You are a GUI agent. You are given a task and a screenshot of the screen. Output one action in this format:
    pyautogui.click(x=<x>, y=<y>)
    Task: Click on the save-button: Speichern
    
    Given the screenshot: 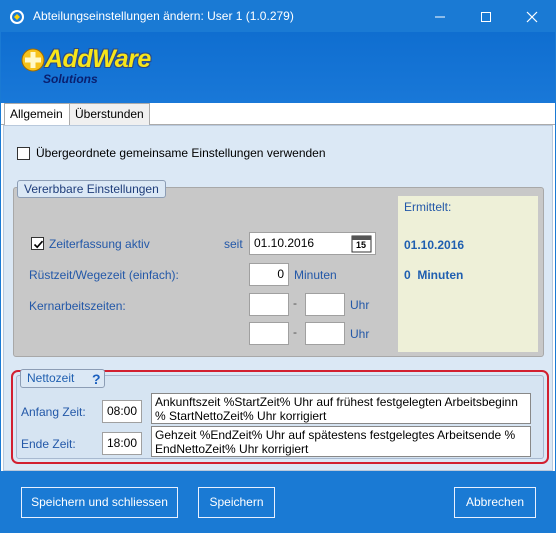 What is the action you would take?
    pyautogui.click(x=236, y=502)
    